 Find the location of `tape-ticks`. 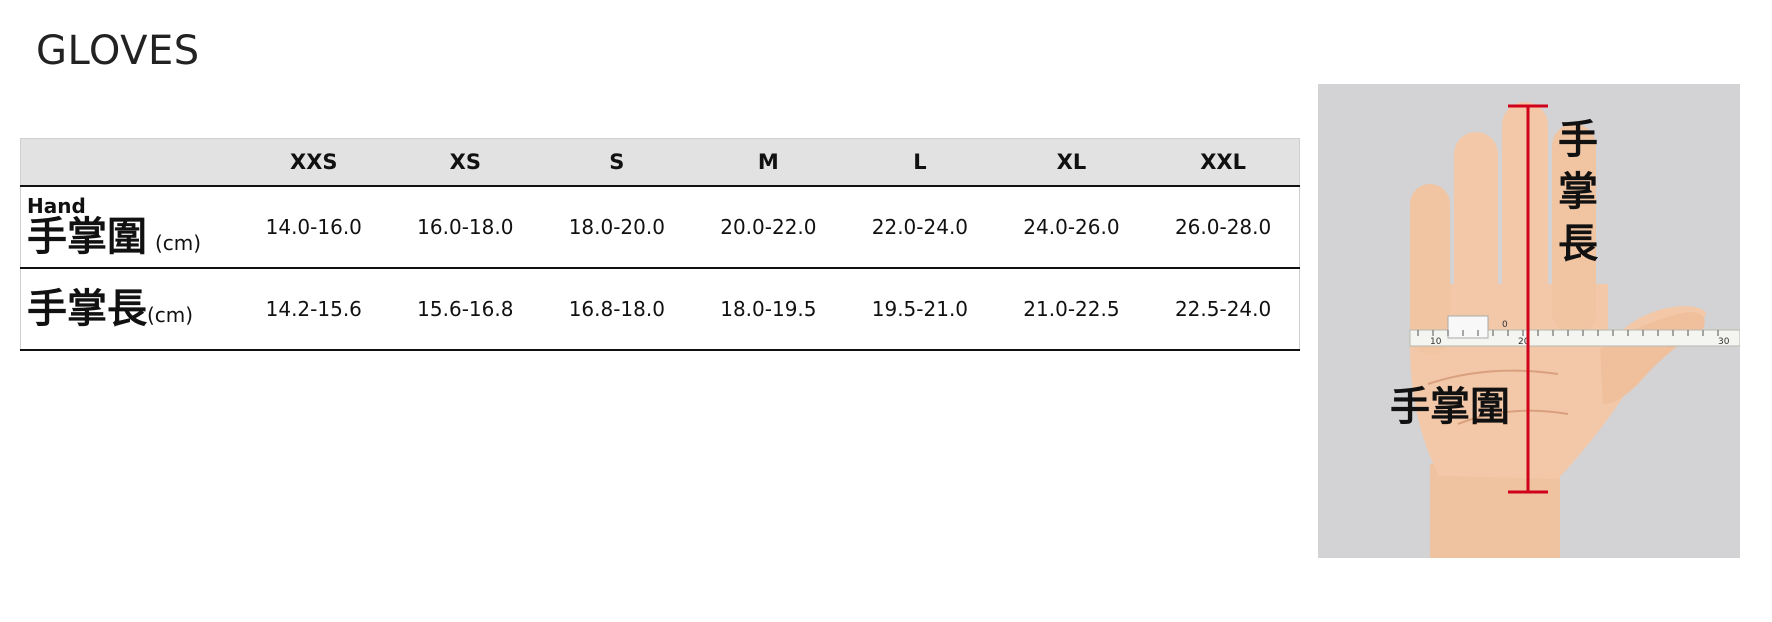

tape-ticks is located at coordinates (1568, 333).